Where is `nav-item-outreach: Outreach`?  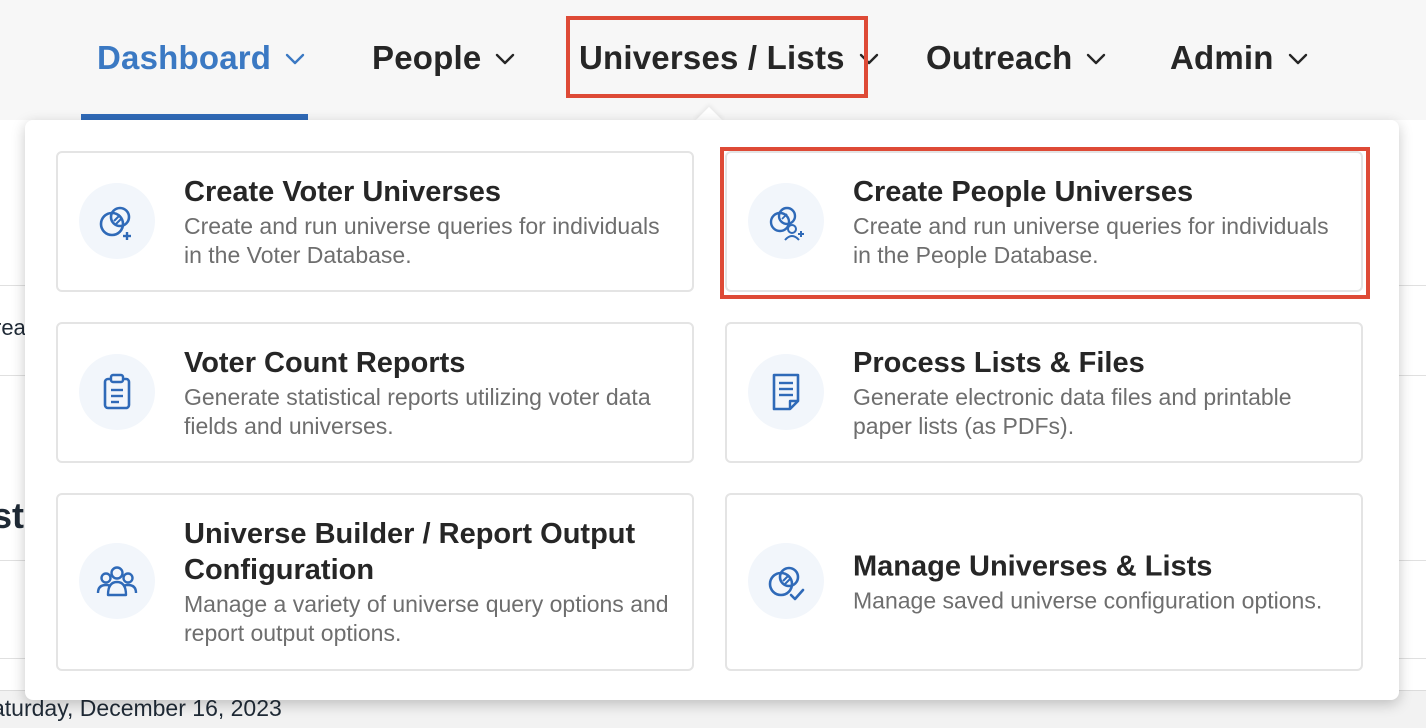
nav-item-outreach: Outreach is located at coordinates (1016, 58).